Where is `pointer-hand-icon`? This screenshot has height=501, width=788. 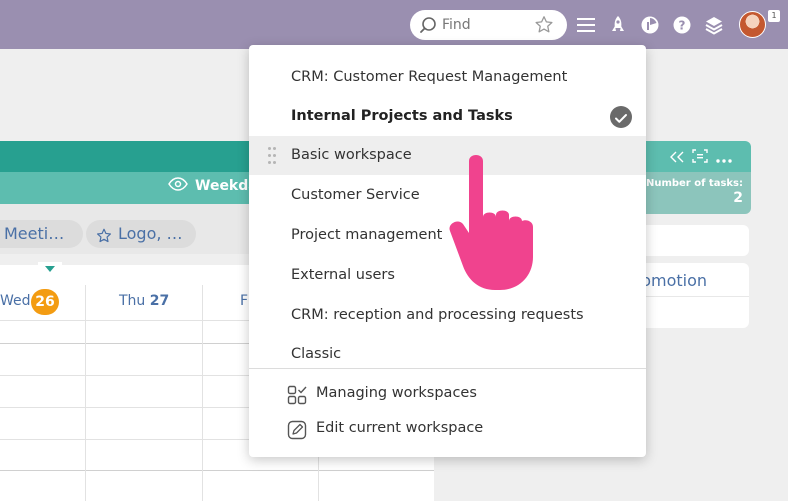 pointer-hand-icon is located at coordinates (497, 223).